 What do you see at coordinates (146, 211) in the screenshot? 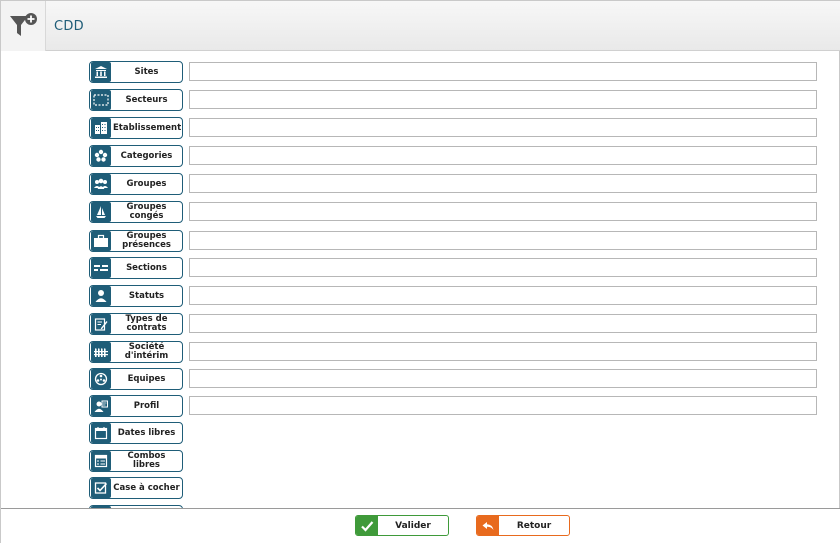
I see `groupes-conges-label: Groupes congés` at bounding box center [146, 211].